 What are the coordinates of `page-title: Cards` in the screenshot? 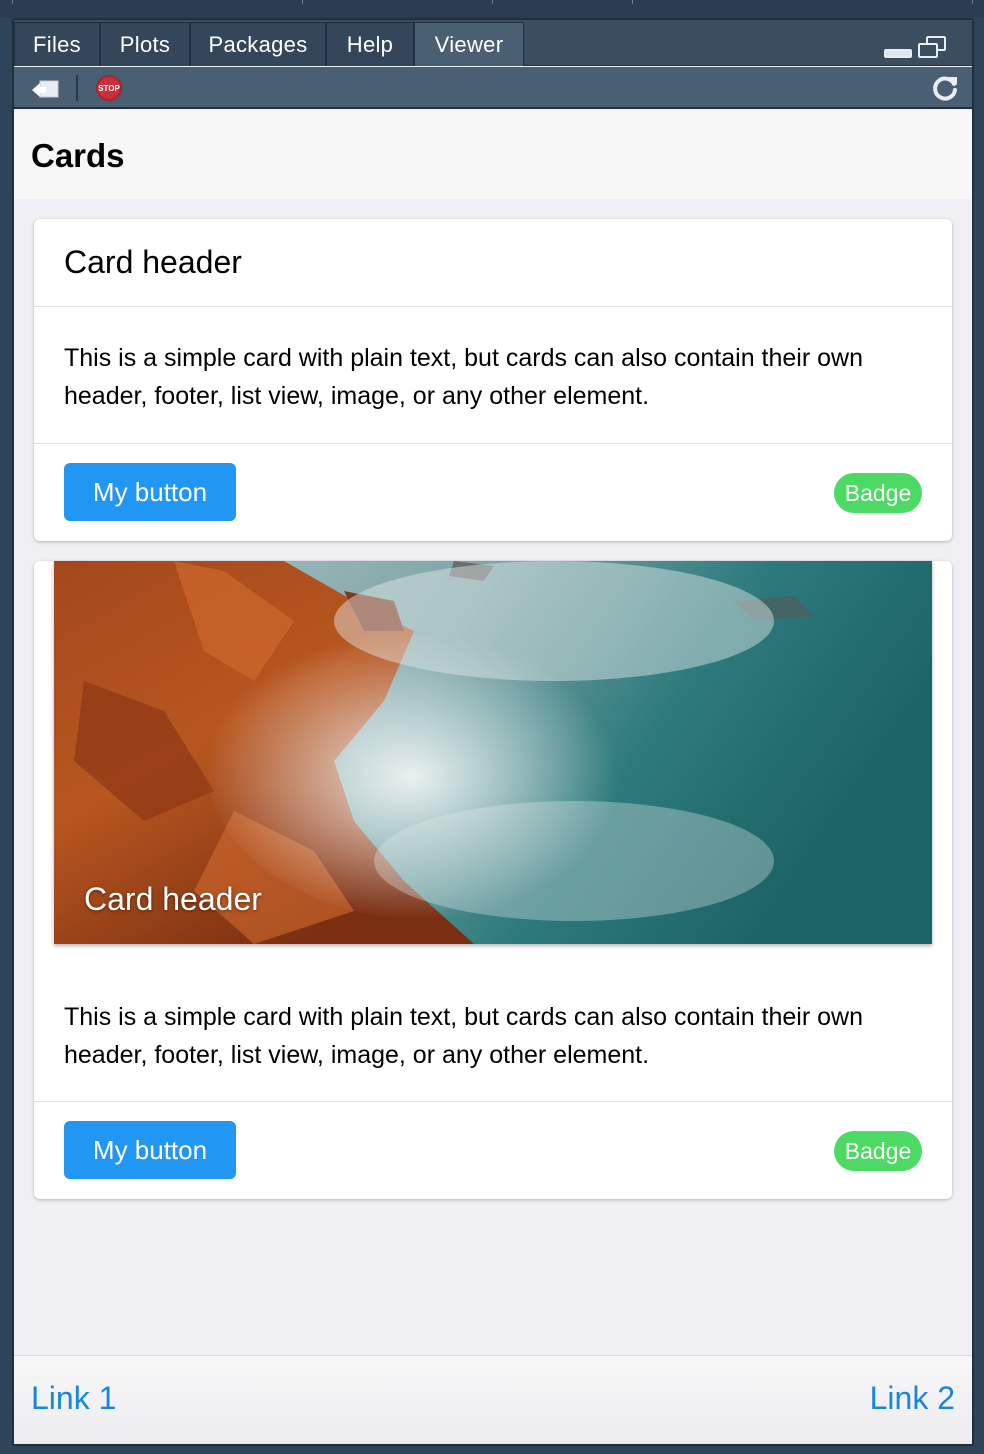 It's located at (78, 155).